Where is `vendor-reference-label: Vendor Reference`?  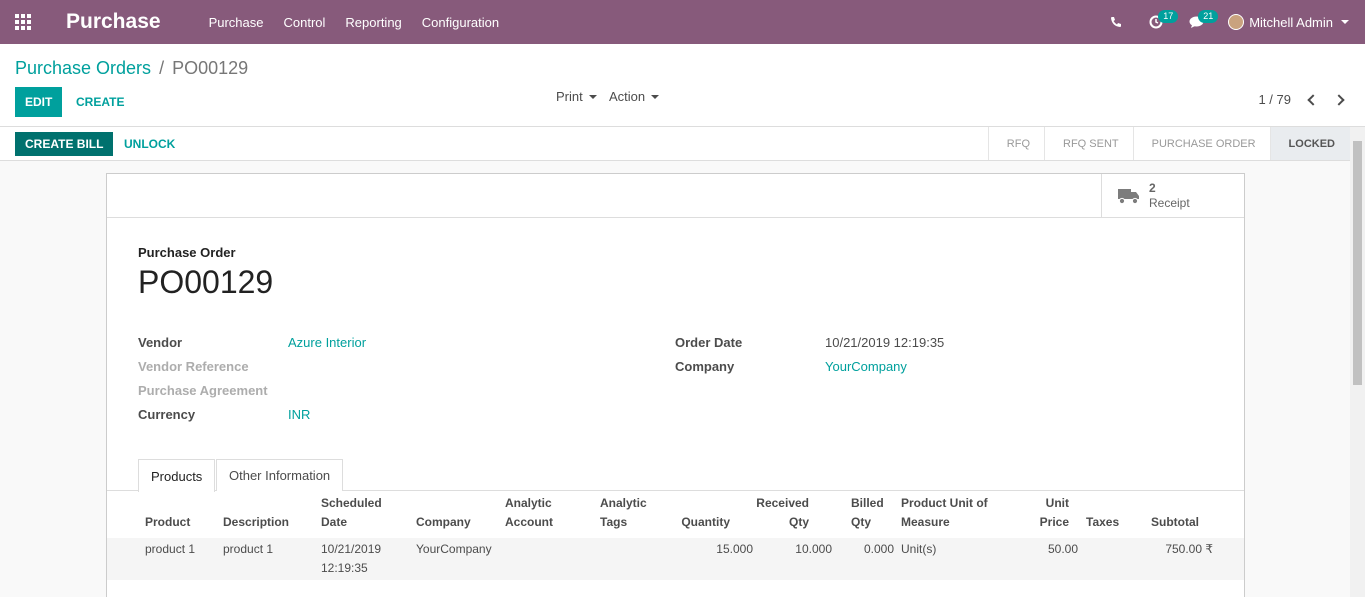
vendor-reference-label: Vendor Reference is located at coordinates (193, 366).